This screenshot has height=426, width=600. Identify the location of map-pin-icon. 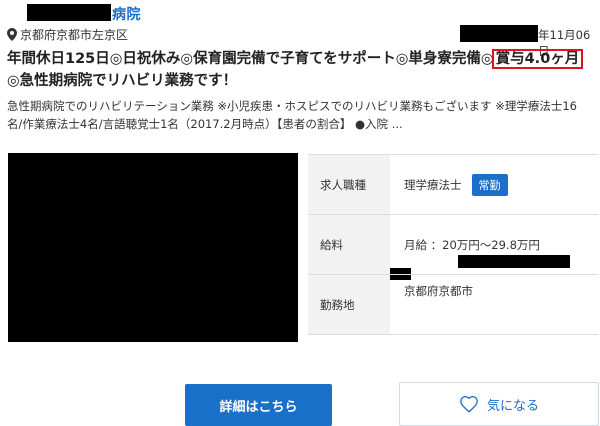
(12, 34).